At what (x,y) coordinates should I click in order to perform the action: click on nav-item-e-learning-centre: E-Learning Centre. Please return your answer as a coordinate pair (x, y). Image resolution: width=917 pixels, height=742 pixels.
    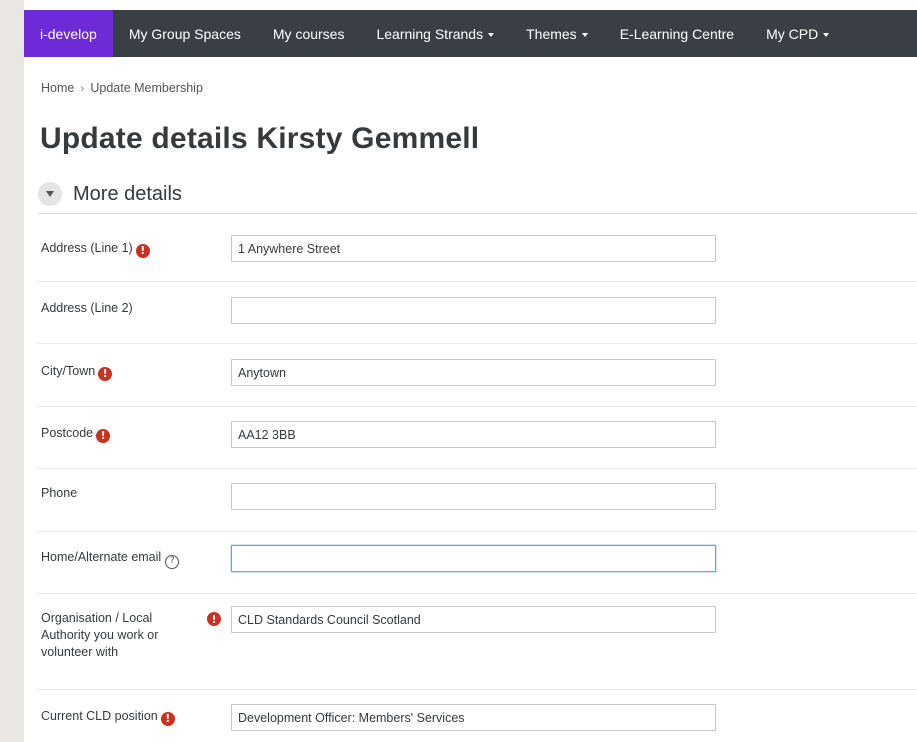
    Looking at the image, I should click on (677, 33).